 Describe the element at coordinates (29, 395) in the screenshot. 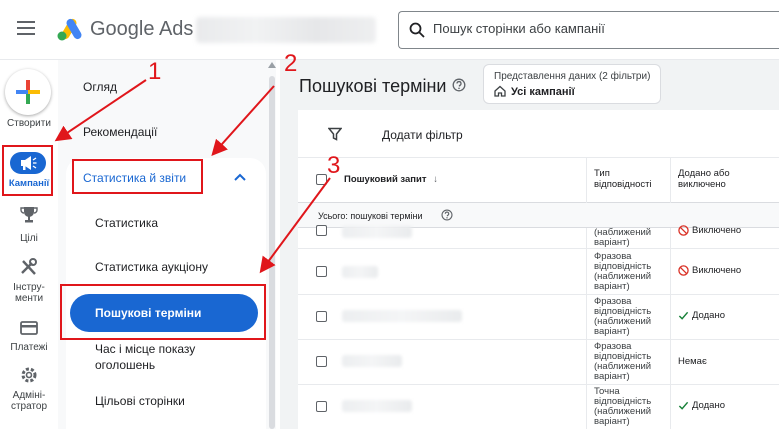

I see `admin-label-line1: Адміні-` at that location.